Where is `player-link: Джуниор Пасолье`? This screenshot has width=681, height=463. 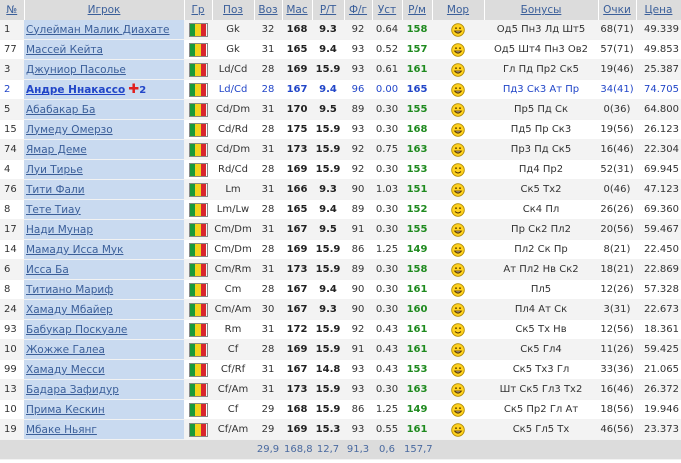
player-link: Джуниор Пасолье is located at coordinates (76, 70).